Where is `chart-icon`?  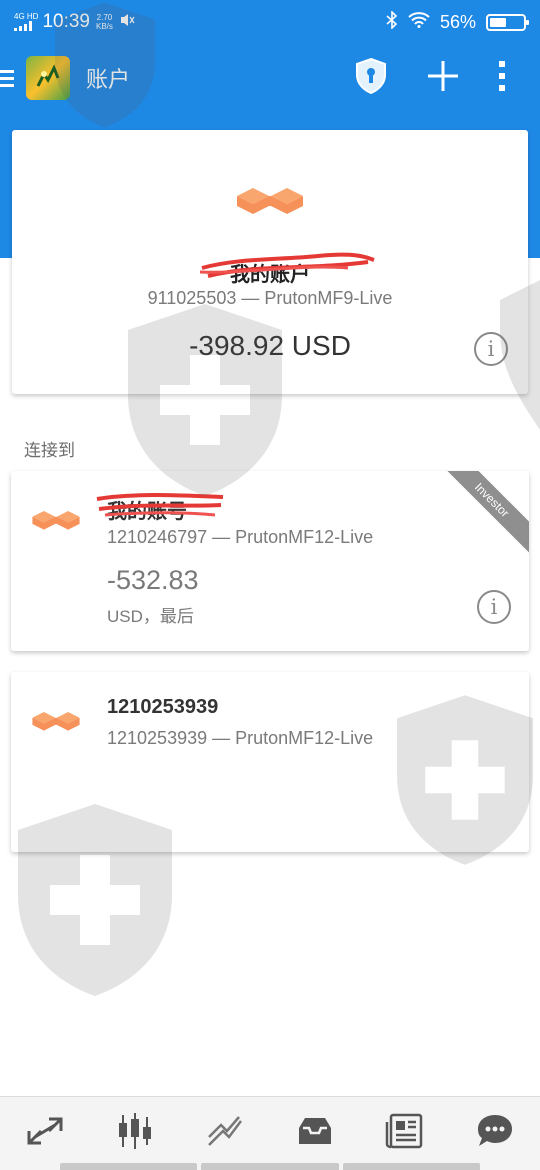
chart-icon is located at coordinates (135, 1131).